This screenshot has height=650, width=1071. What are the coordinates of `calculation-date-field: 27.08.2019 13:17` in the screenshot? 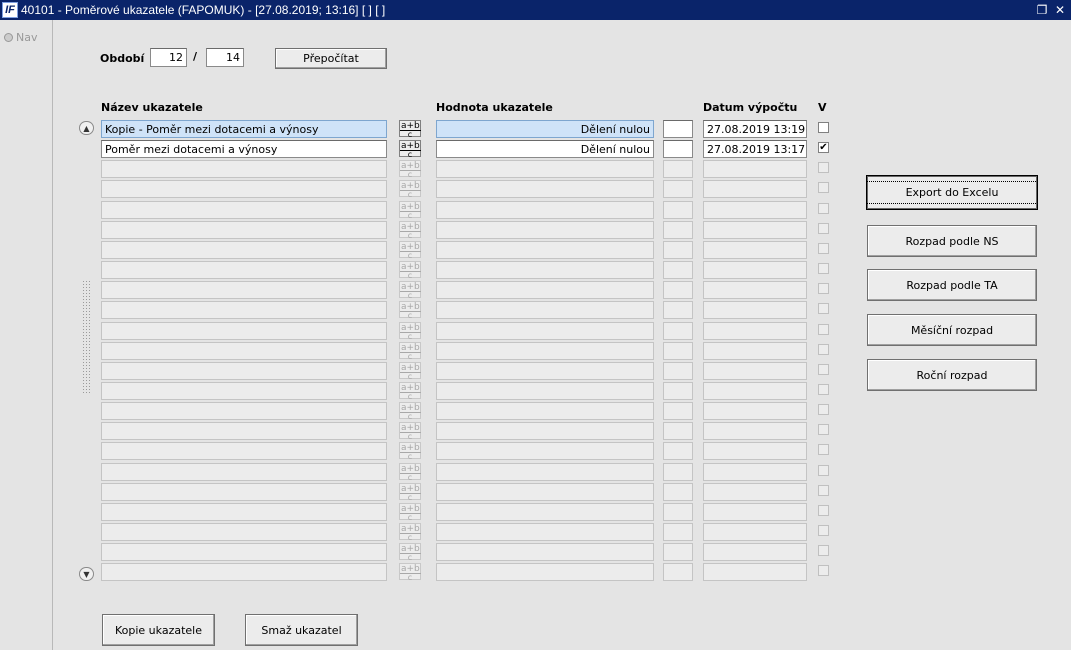 It's located at (755, 149).